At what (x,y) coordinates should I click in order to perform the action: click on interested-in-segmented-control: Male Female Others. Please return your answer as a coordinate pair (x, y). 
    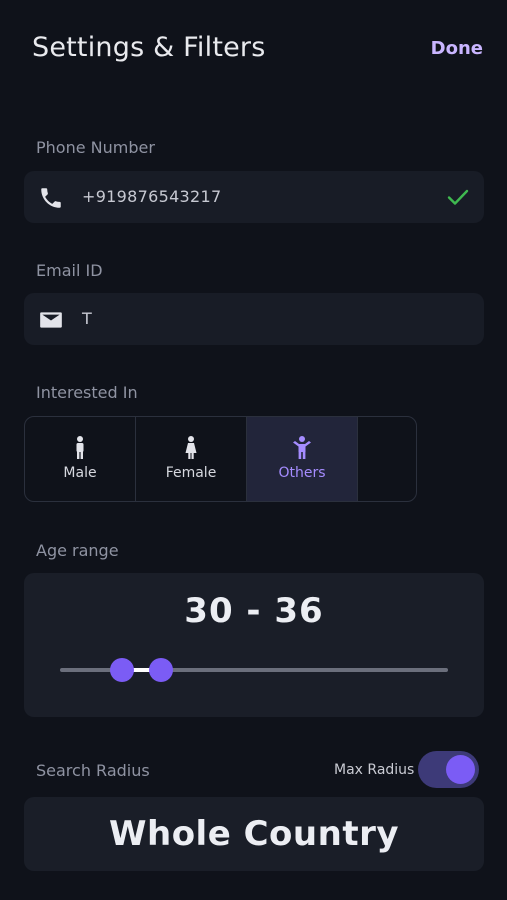
    Looking at the image, I should click on (220, 459).